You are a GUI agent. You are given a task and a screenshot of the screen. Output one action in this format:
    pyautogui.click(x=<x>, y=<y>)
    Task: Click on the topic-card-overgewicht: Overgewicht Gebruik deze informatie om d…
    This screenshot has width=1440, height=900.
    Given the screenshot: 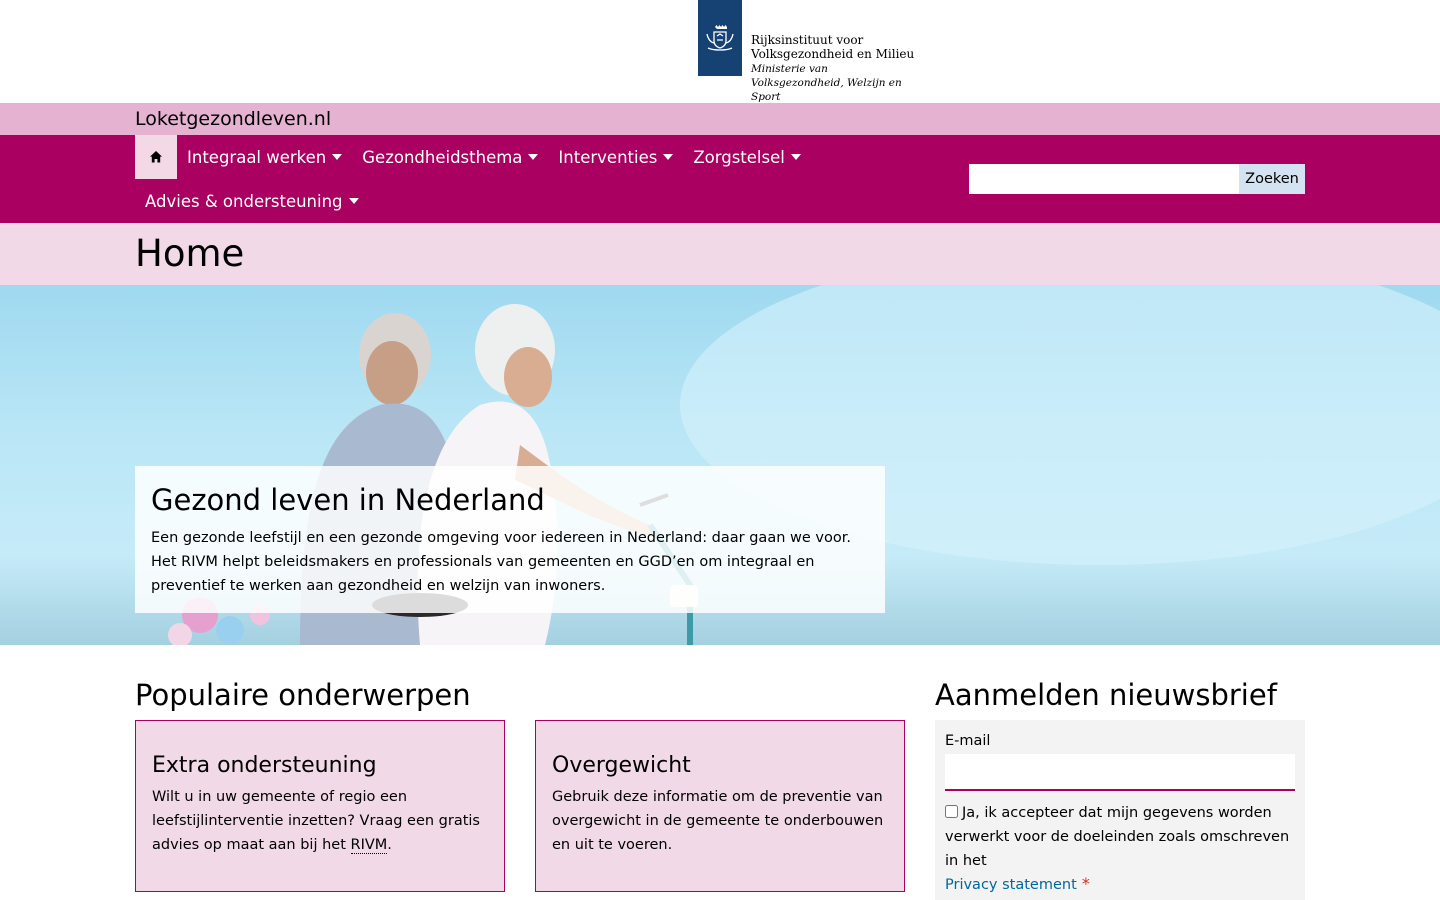 What is the action you would take?
    pyautogui.click(x=720, y=806)
    